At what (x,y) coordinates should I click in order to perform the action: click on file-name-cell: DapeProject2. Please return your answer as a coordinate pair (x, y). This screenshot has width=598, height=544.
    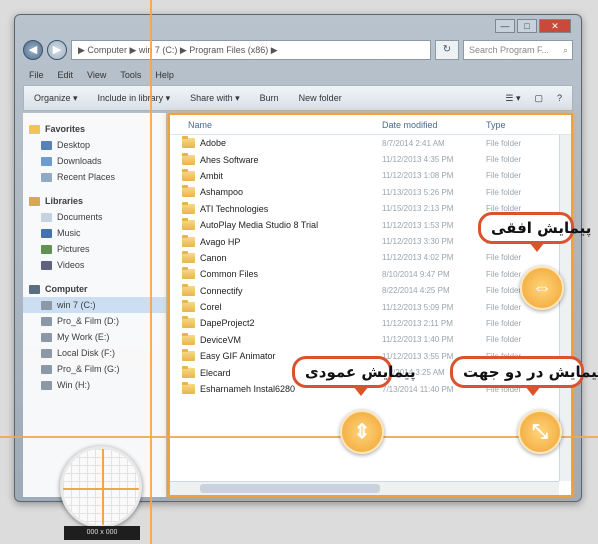
    Looking at the image, I should click on (276, 322).